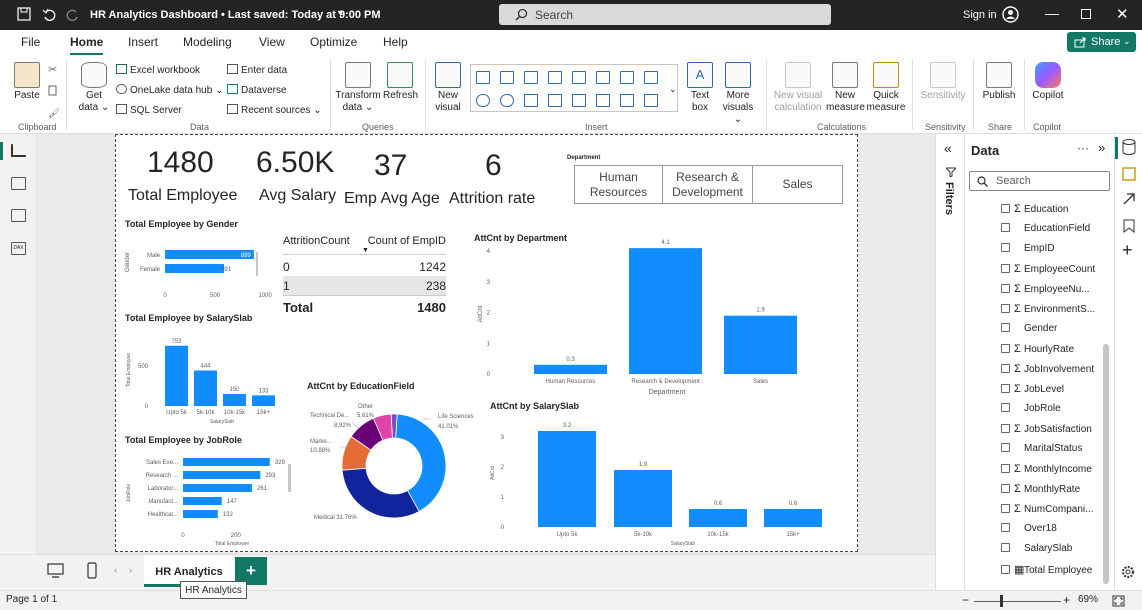 The image size is (1142, 610). I want to click on data-label: 329, so click(280, 463).